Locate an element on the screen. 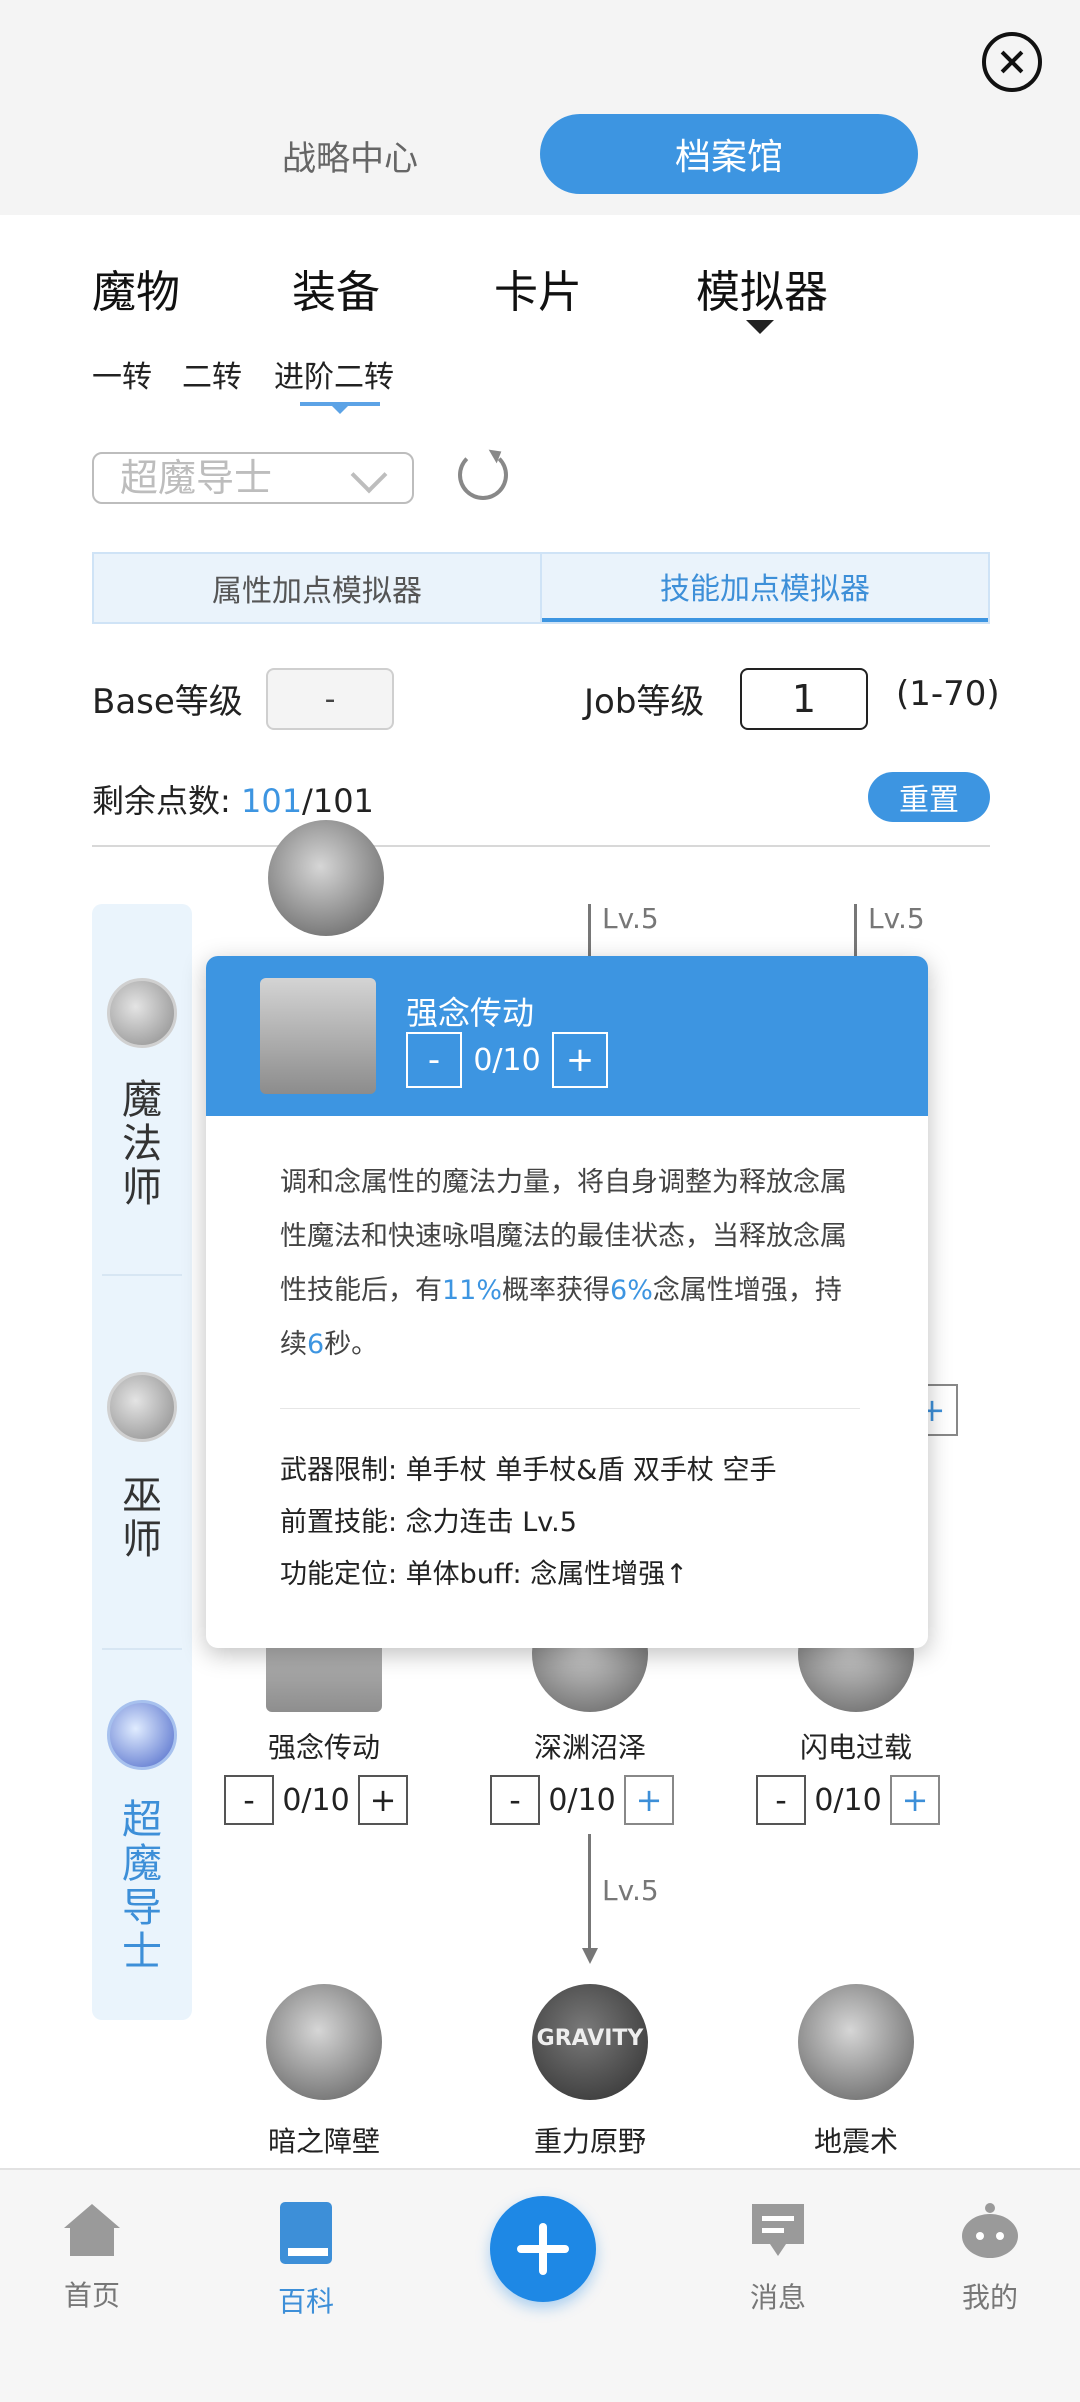 This screenshot has width=1080, height=2402. earthquake-icon is located at coordinates (856, 2042).